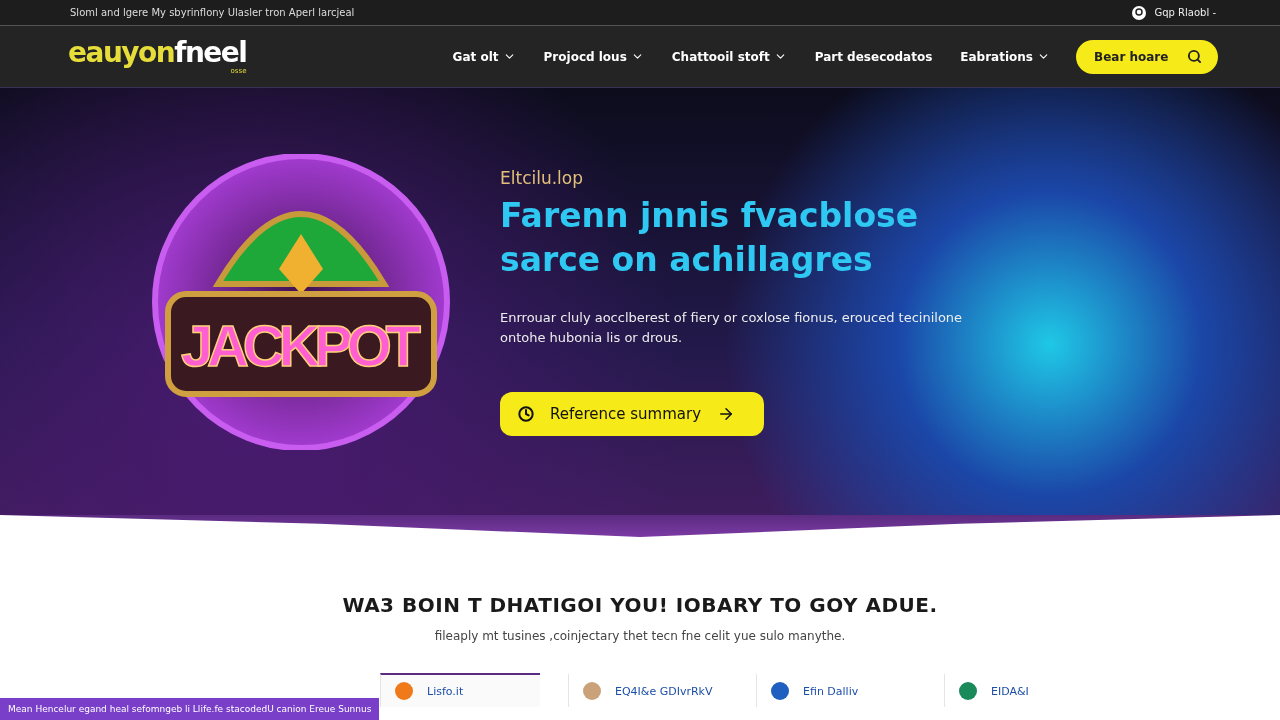 This screenshot has height=720, width=1280. Describe the element at coordinates (873, 56) in the screenshot. I see `nav-link: Part desecodatos` at that location.